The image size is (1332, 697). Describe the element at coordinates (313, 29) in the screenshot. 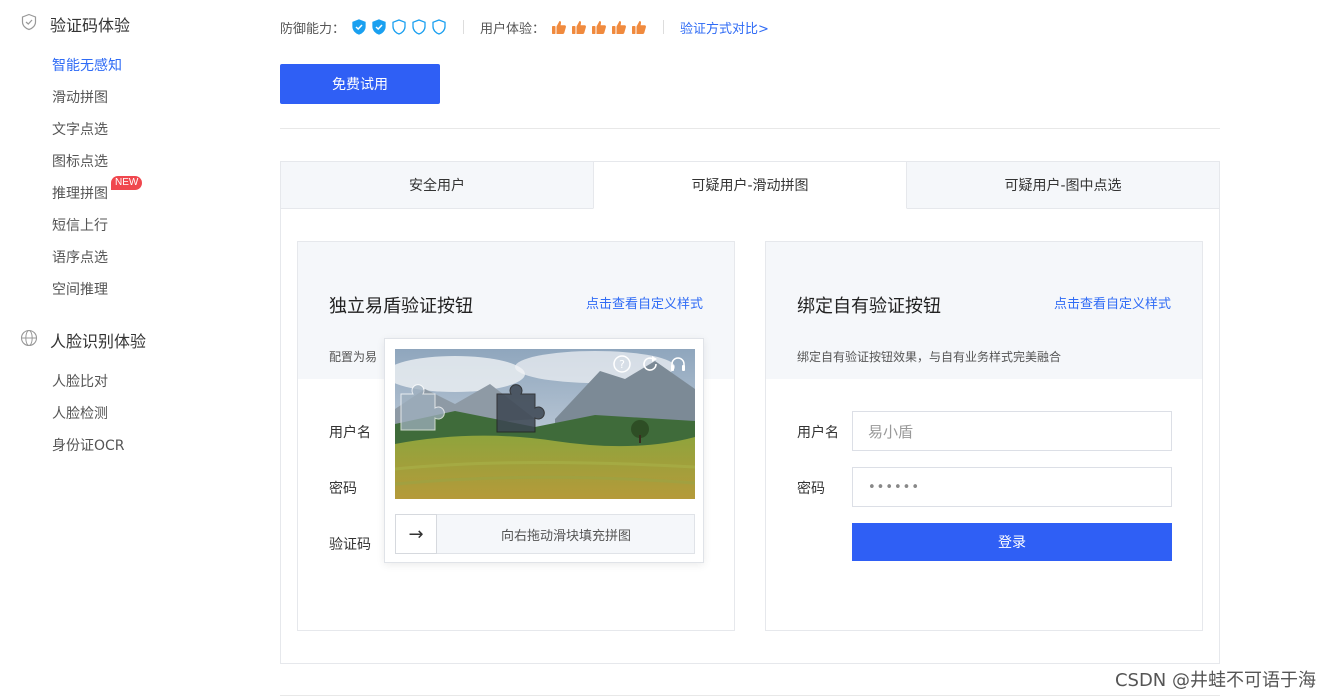

I see `defense-label: 防御能力：` at that location.